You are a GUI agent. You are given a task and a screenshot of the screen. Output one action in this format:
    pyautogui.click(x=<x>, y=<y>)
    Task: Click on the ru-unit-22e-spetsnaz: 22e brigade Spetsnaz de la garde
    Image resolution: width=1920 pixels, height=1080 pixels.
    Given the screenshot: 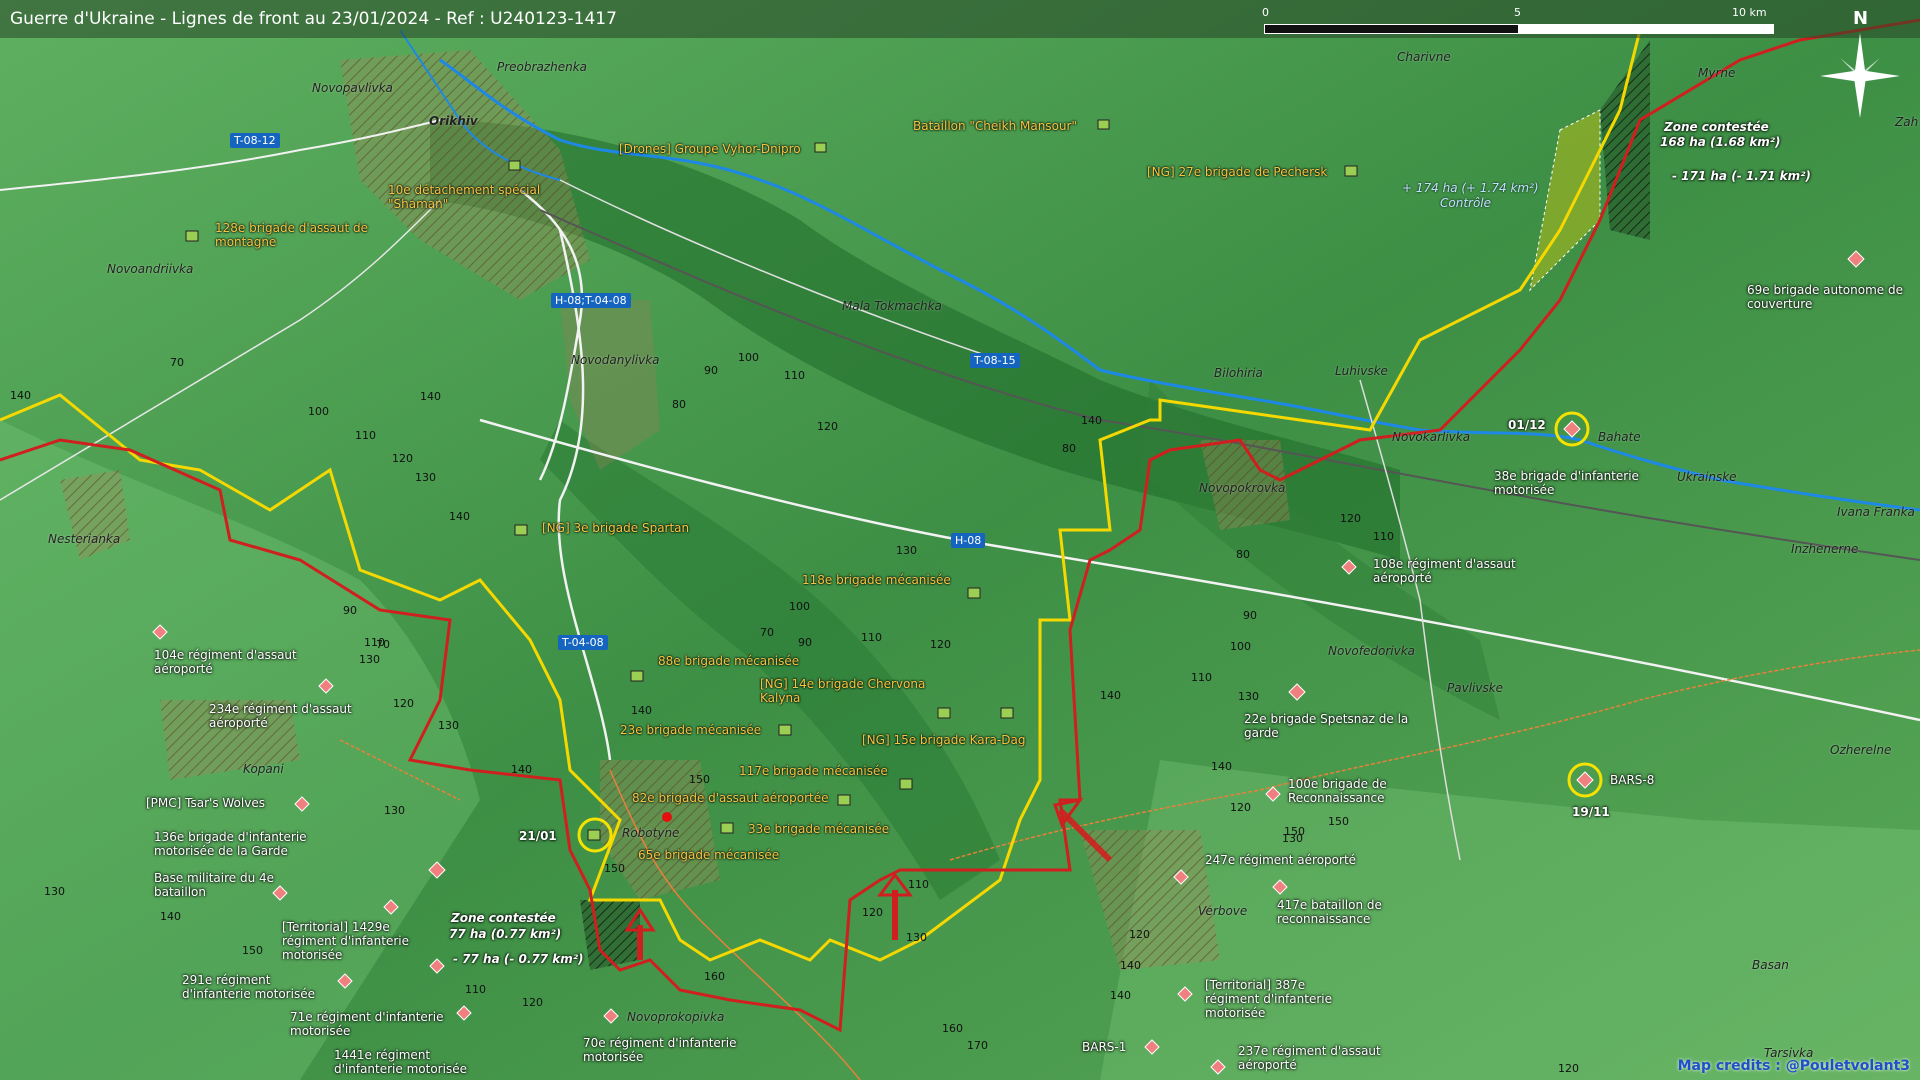 What is the action you would take?
    pyautogui.click(x=1329, y=726)
    